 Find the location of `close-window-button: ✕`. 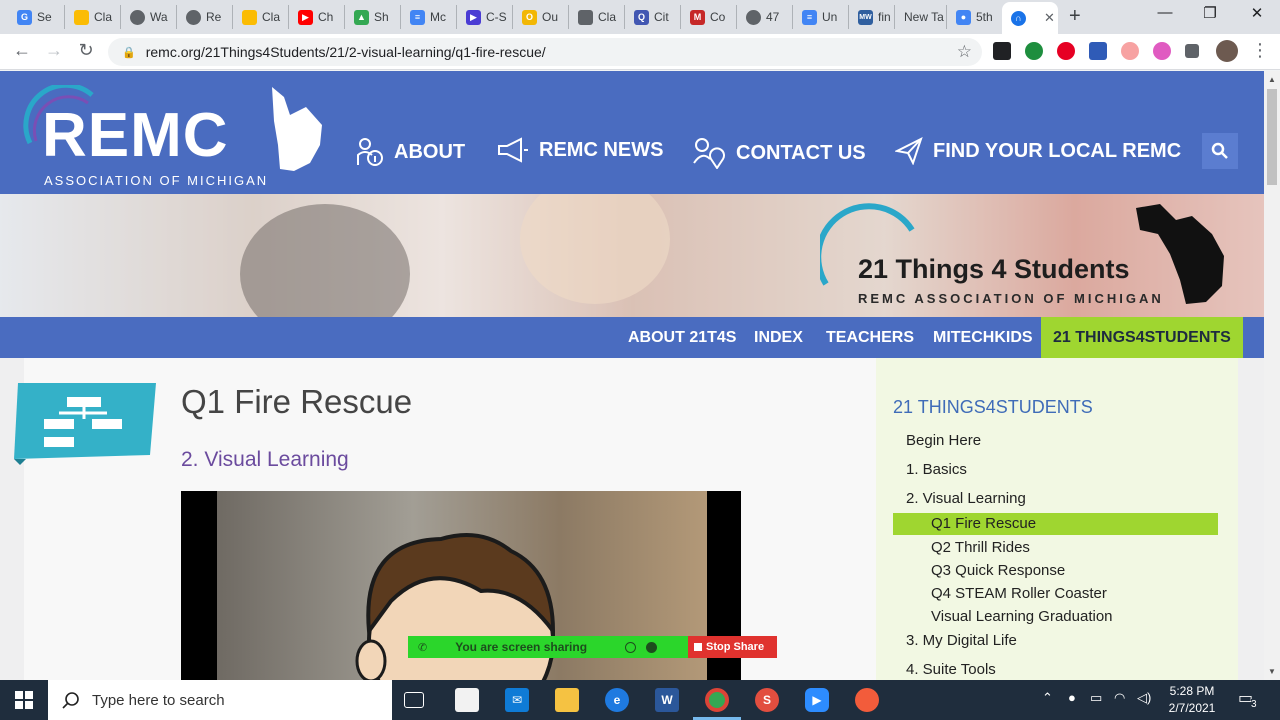

close-window-button: ✕ is located at coordinates (1257, 13).